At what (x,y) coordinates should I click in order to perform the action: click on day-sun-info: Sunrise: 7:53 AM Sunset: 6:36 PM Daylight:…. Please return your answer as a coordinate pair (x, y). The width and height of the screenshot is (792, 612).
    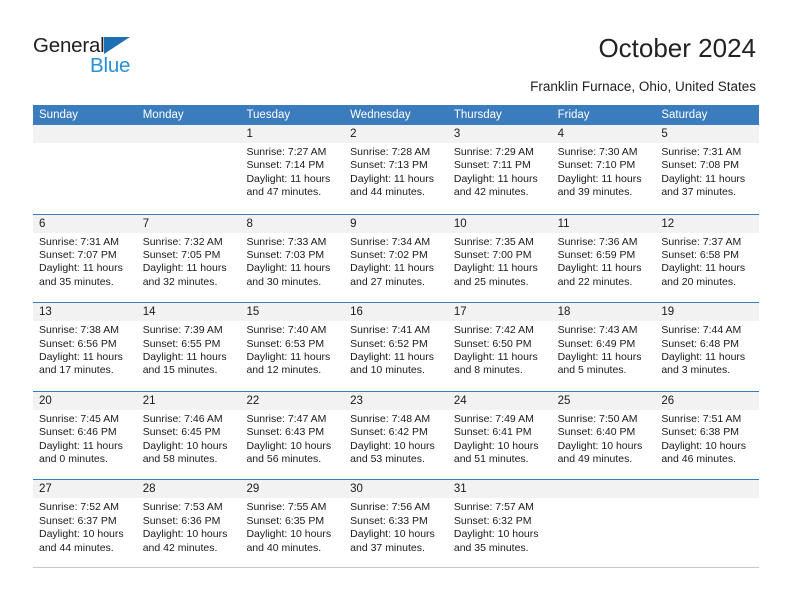
    Looking at the image, I should click on (189, 526).